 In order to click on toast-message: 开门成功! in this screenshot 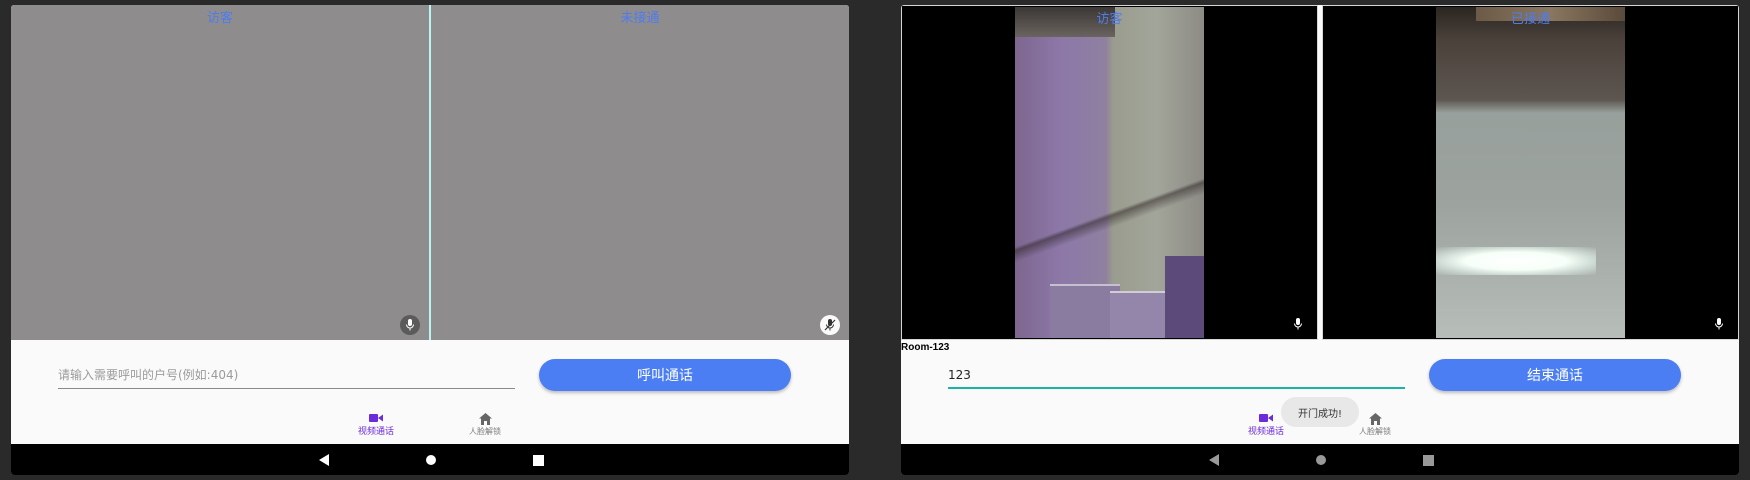, I will do `click(1320, 412)`.